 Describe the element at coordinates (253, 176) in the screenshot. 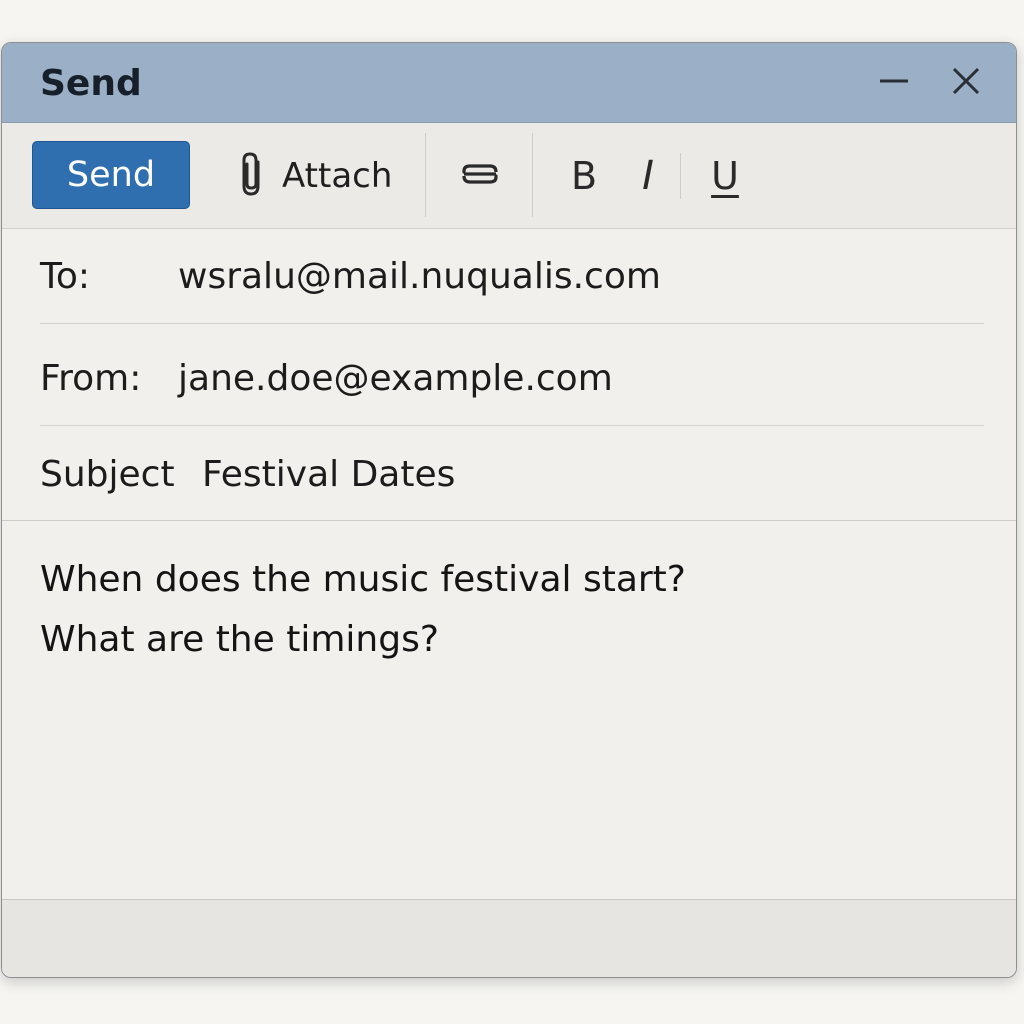

I see `paperclip-icon` at that location.